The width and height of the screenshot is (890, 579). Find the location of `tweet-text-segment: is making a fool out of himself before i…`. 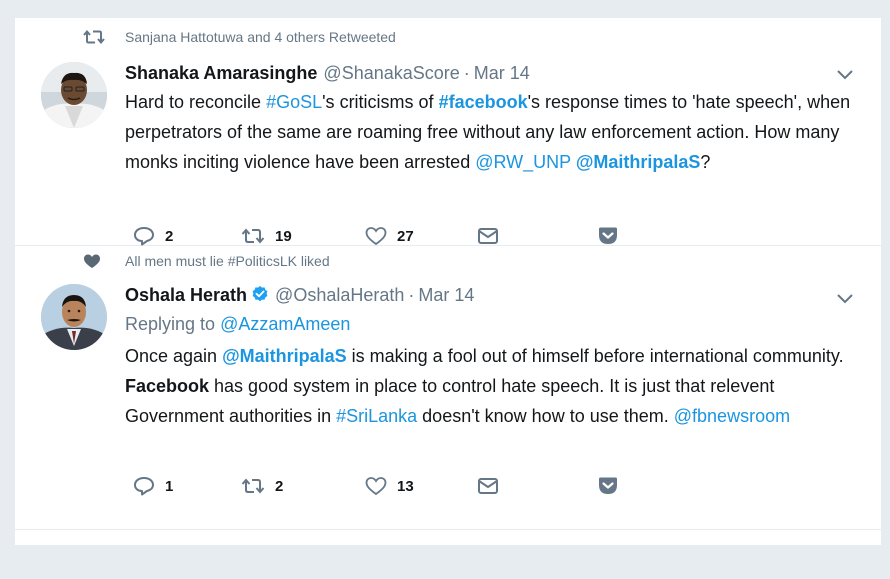

tweet-text-segment: is making a fool out of himself before i… is located at coordinates (595, 356).